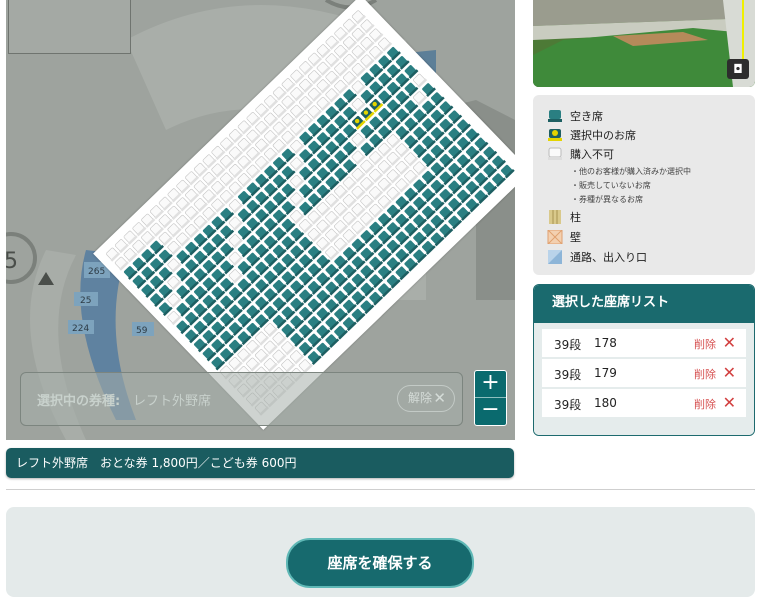  I want to click on camera-icon: ◘, so click(738, 69).